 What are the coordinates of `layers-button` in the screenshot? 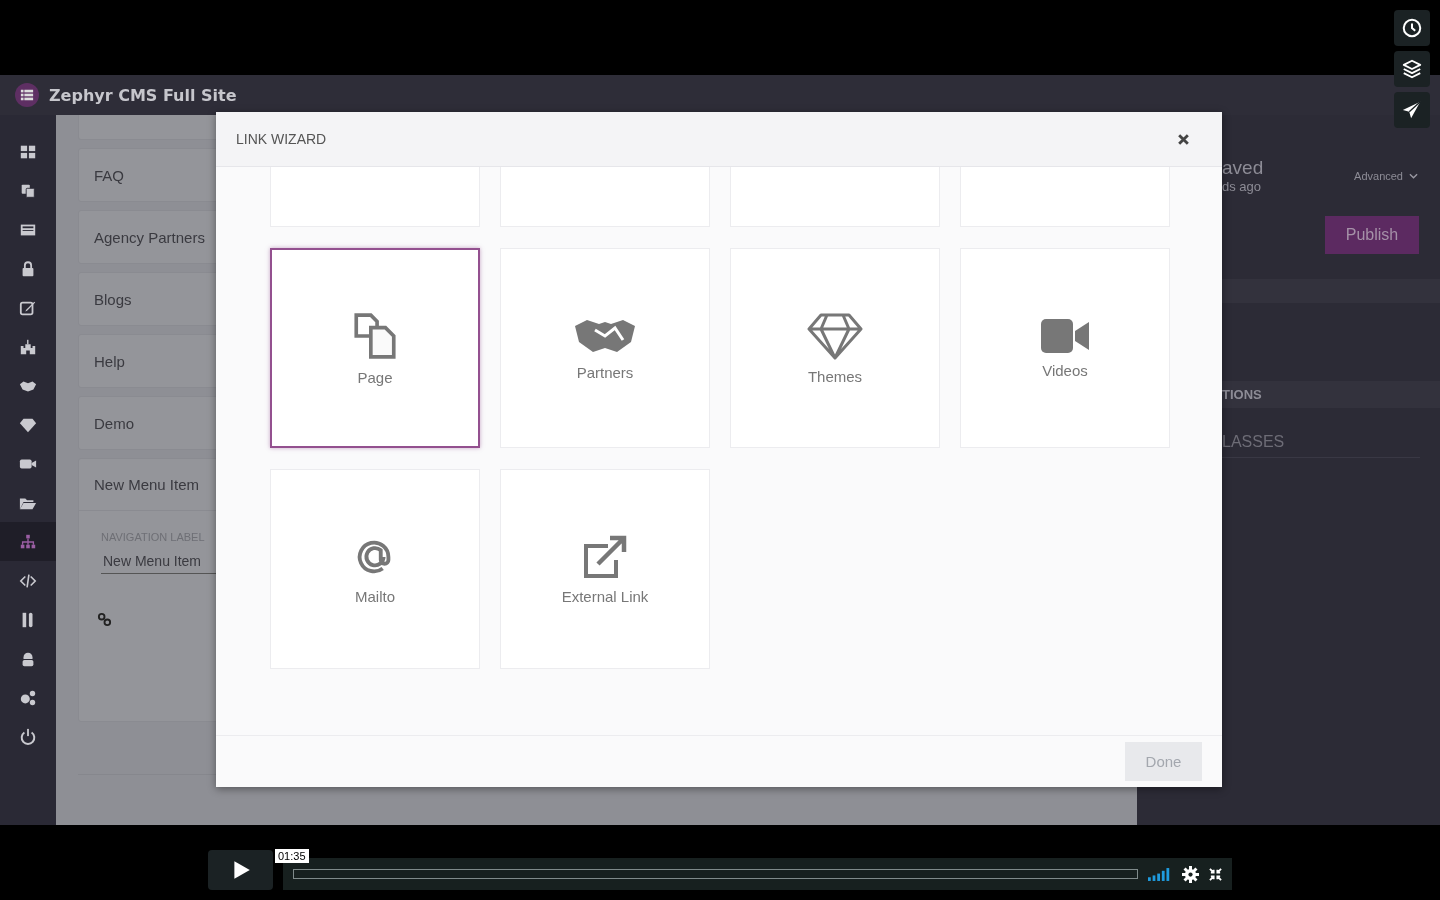 It's located at (1412, 69).